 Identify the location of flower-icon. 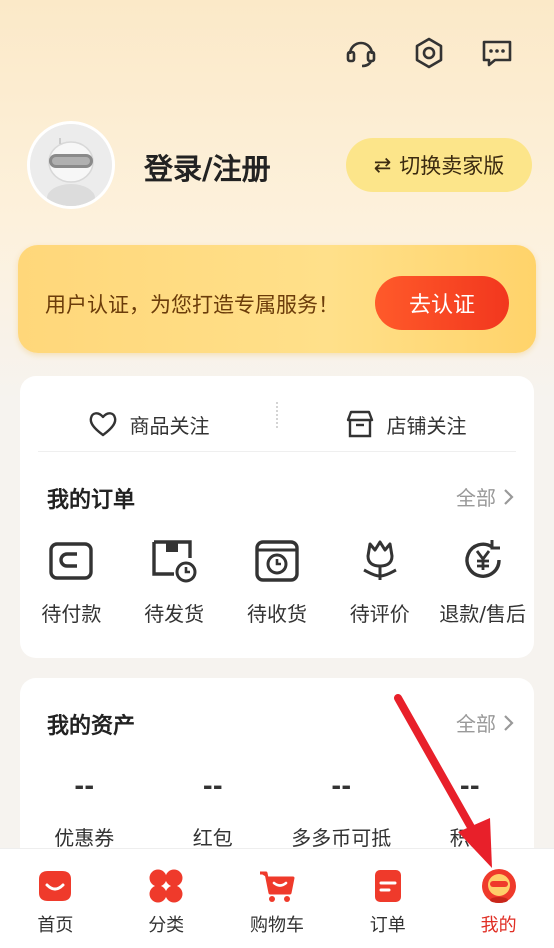
(380, 560).